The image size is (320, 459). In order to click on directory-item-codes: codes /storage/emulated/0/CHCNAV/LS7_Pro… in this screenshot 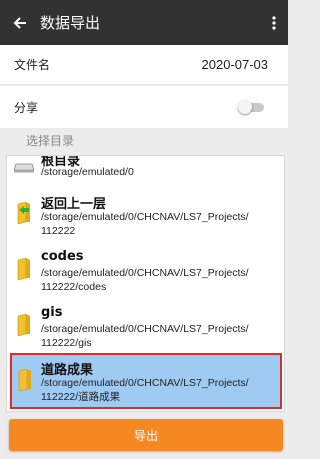, I will do `click(145, 270)`.